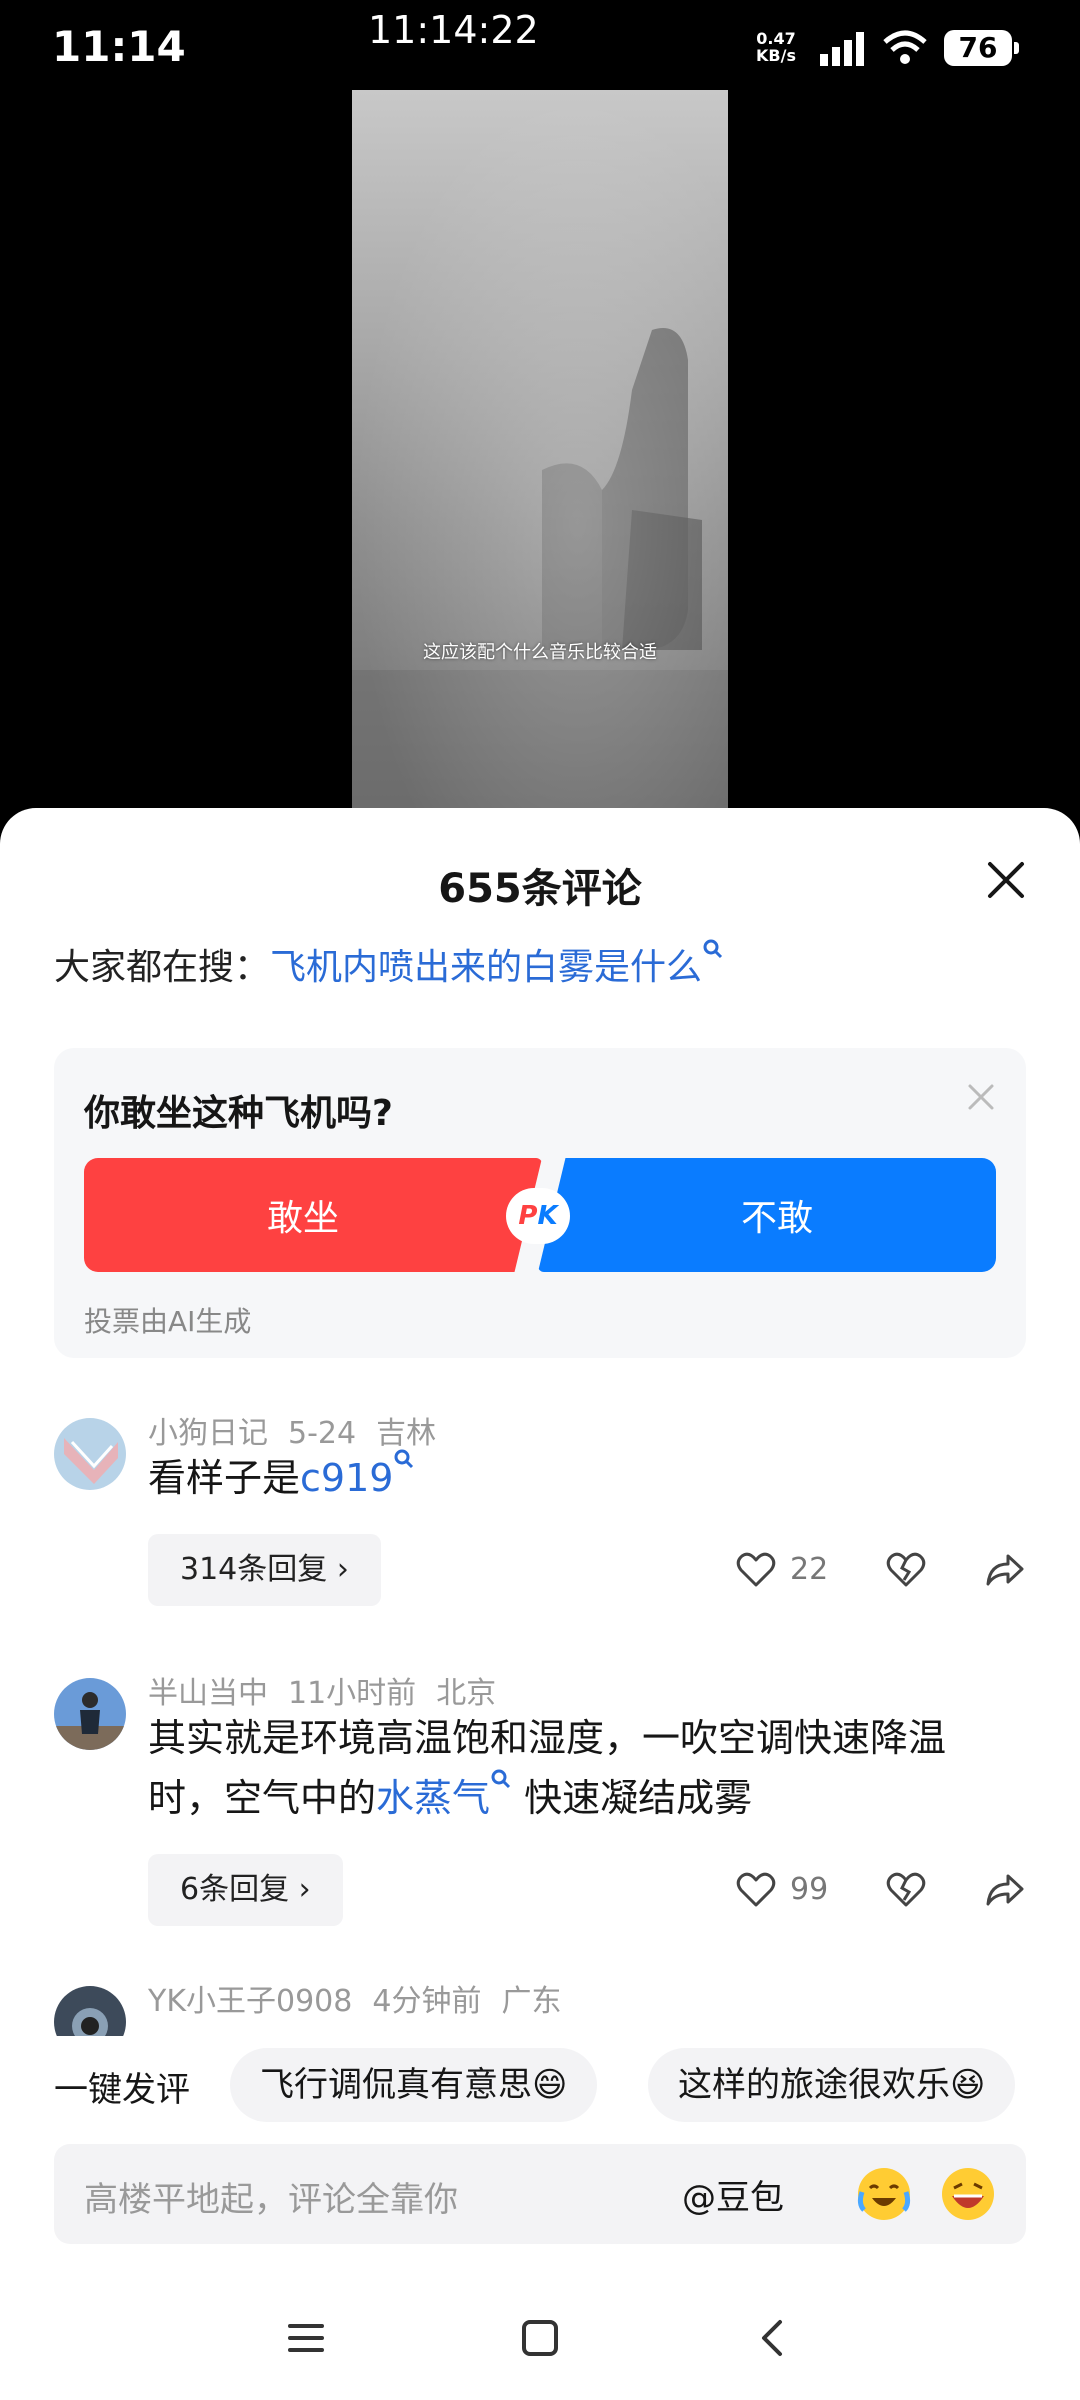 The height and width of the screenshot is (2400, 1080). I want to click on comment-meta: 小狗日记 5-24 吉林, so click(302, 1430).